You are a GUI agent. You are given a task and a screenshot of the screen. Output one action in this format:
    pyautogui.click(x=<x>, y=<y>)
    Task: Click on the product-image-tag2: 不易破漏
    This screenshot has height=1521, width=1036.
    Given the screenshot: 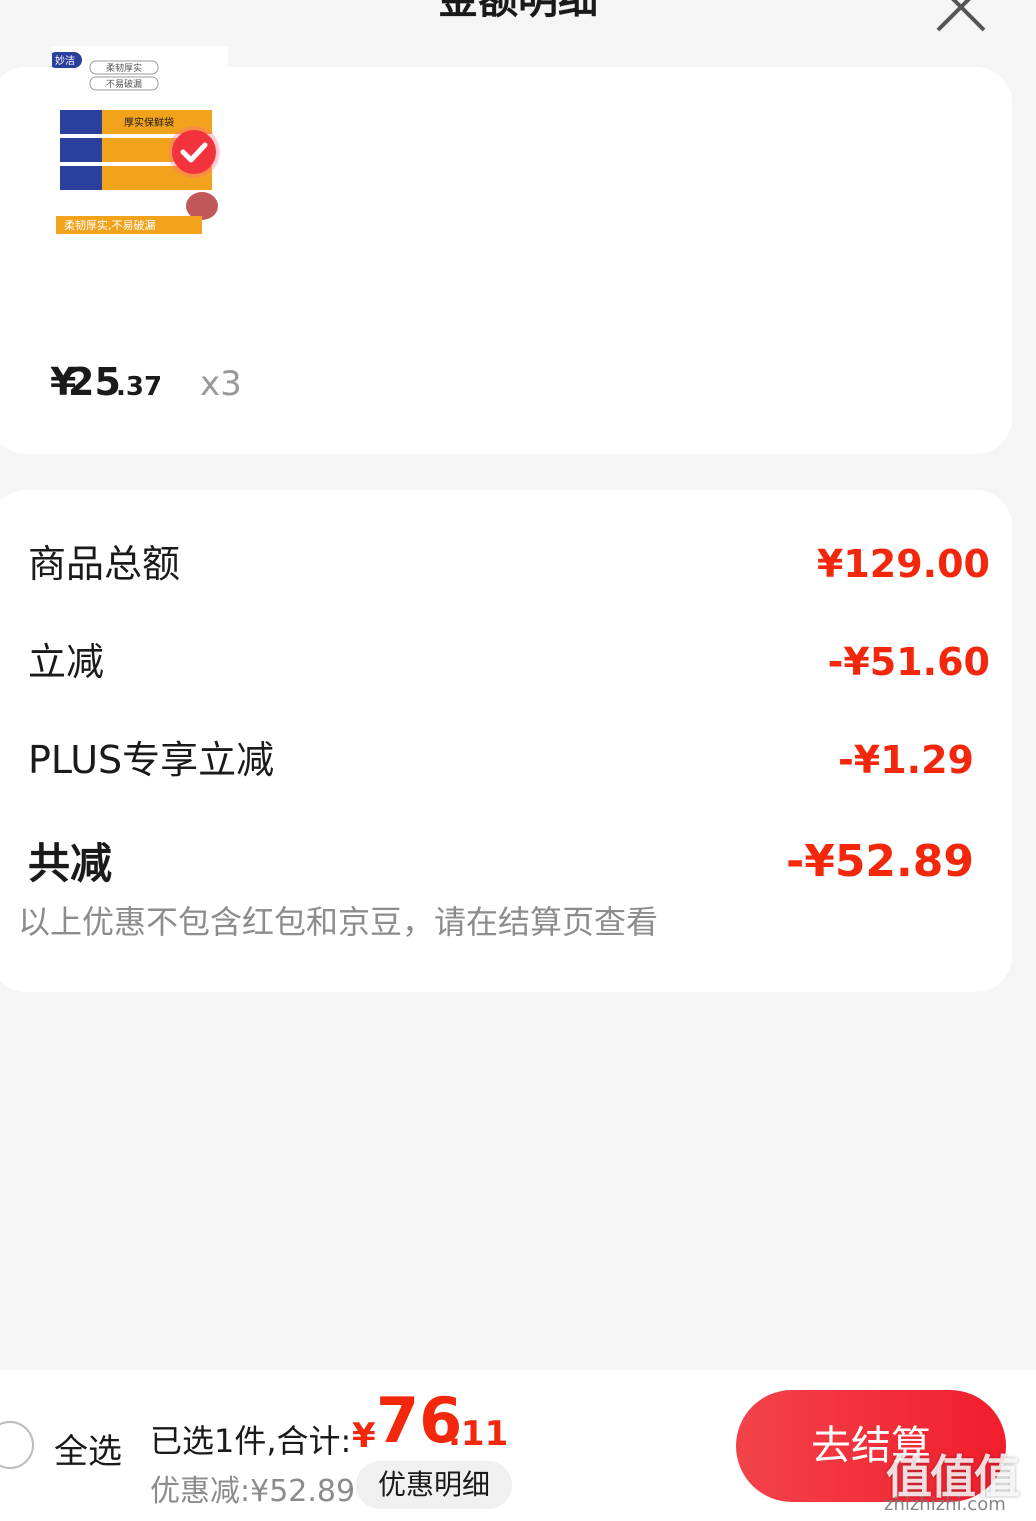 What is the action you would take?
    pyautogui.click(x=124, y=84)
    